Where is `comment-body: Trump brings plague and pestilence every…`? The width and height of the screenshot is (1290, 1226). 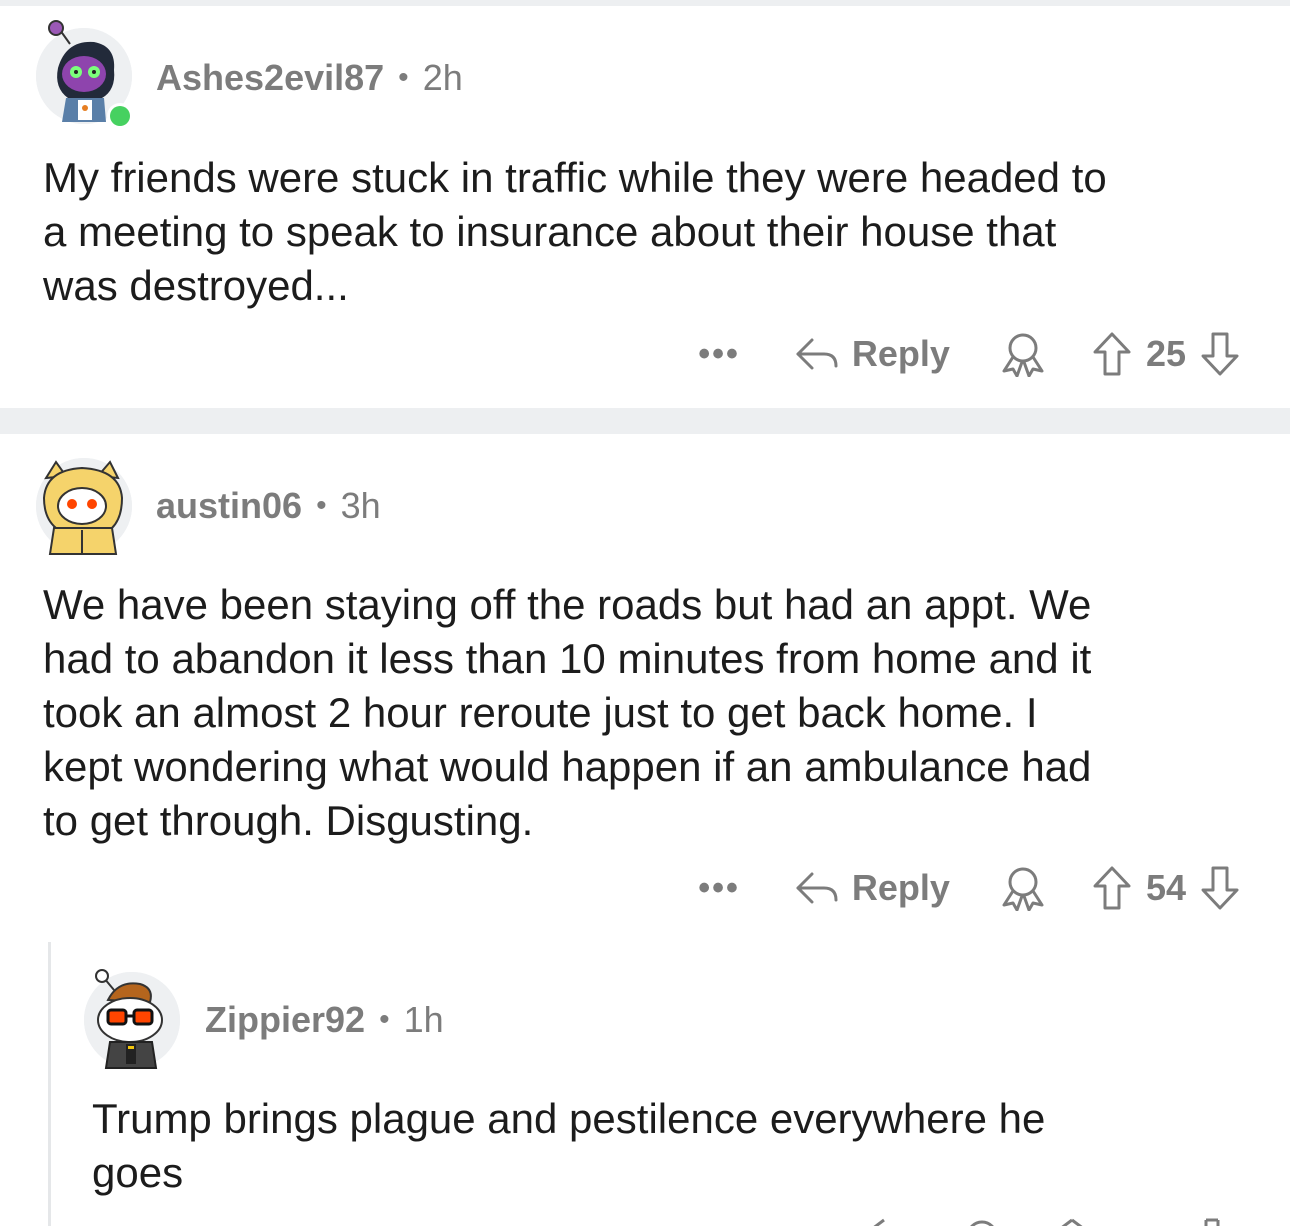 comment-body: Trump brings plague and pestilence every… is located at coordinates (568, 1146).